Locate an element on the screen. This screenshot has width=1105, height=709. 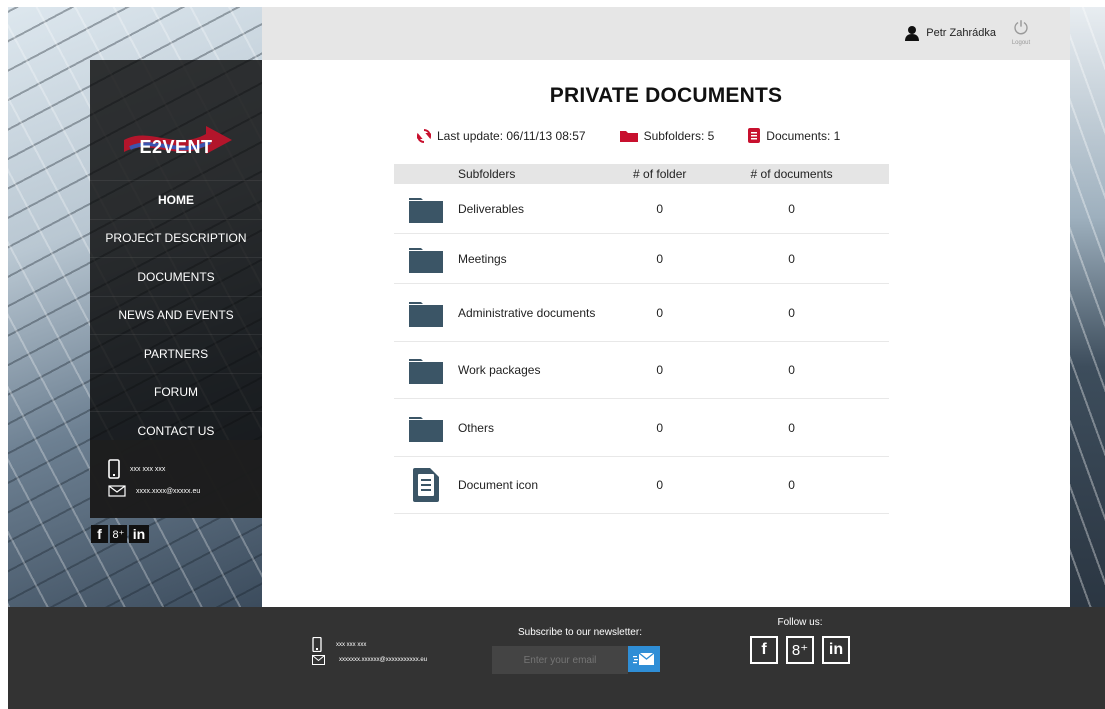
table-row: Document icon 0 0 is located at coordinates (641, 485).